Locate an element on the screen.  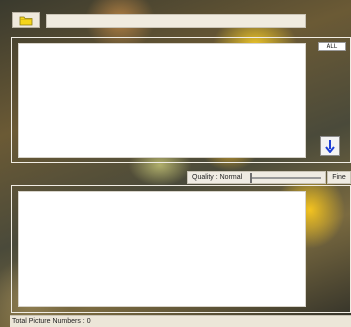
status-bar: Total Picture Numbers : 0 is located at coordinates (180, 321).